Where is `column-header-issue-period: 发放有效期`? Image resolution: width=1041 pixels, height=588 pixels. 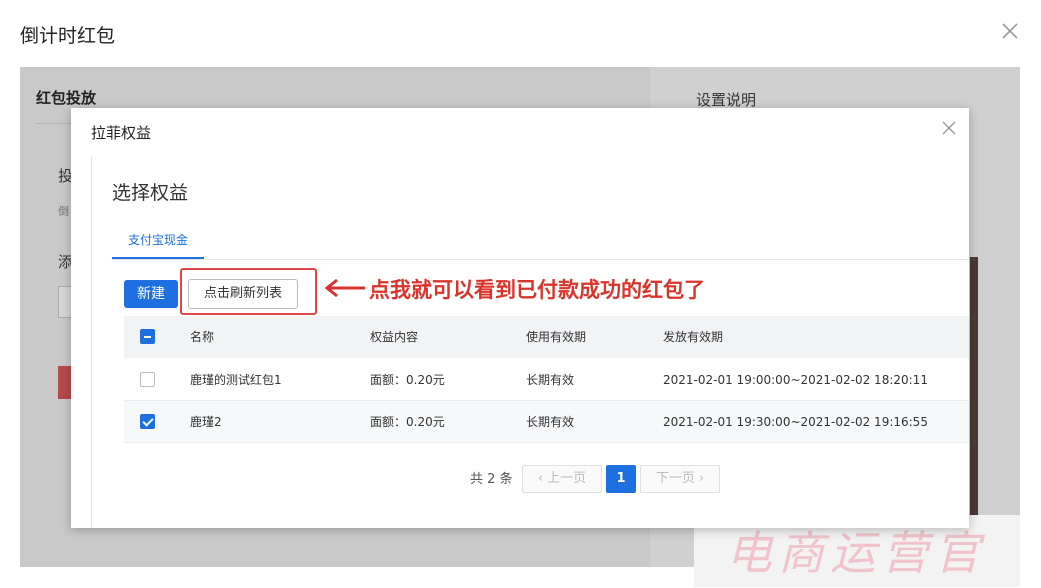
column-header-issue-period: 发放有效期 is located at coordinates (693, 337).